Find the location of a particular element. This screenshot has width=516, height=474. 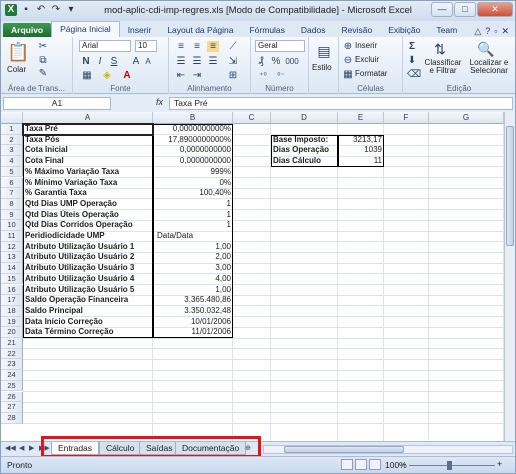

column-header: E is located at coordinates (361, 118).